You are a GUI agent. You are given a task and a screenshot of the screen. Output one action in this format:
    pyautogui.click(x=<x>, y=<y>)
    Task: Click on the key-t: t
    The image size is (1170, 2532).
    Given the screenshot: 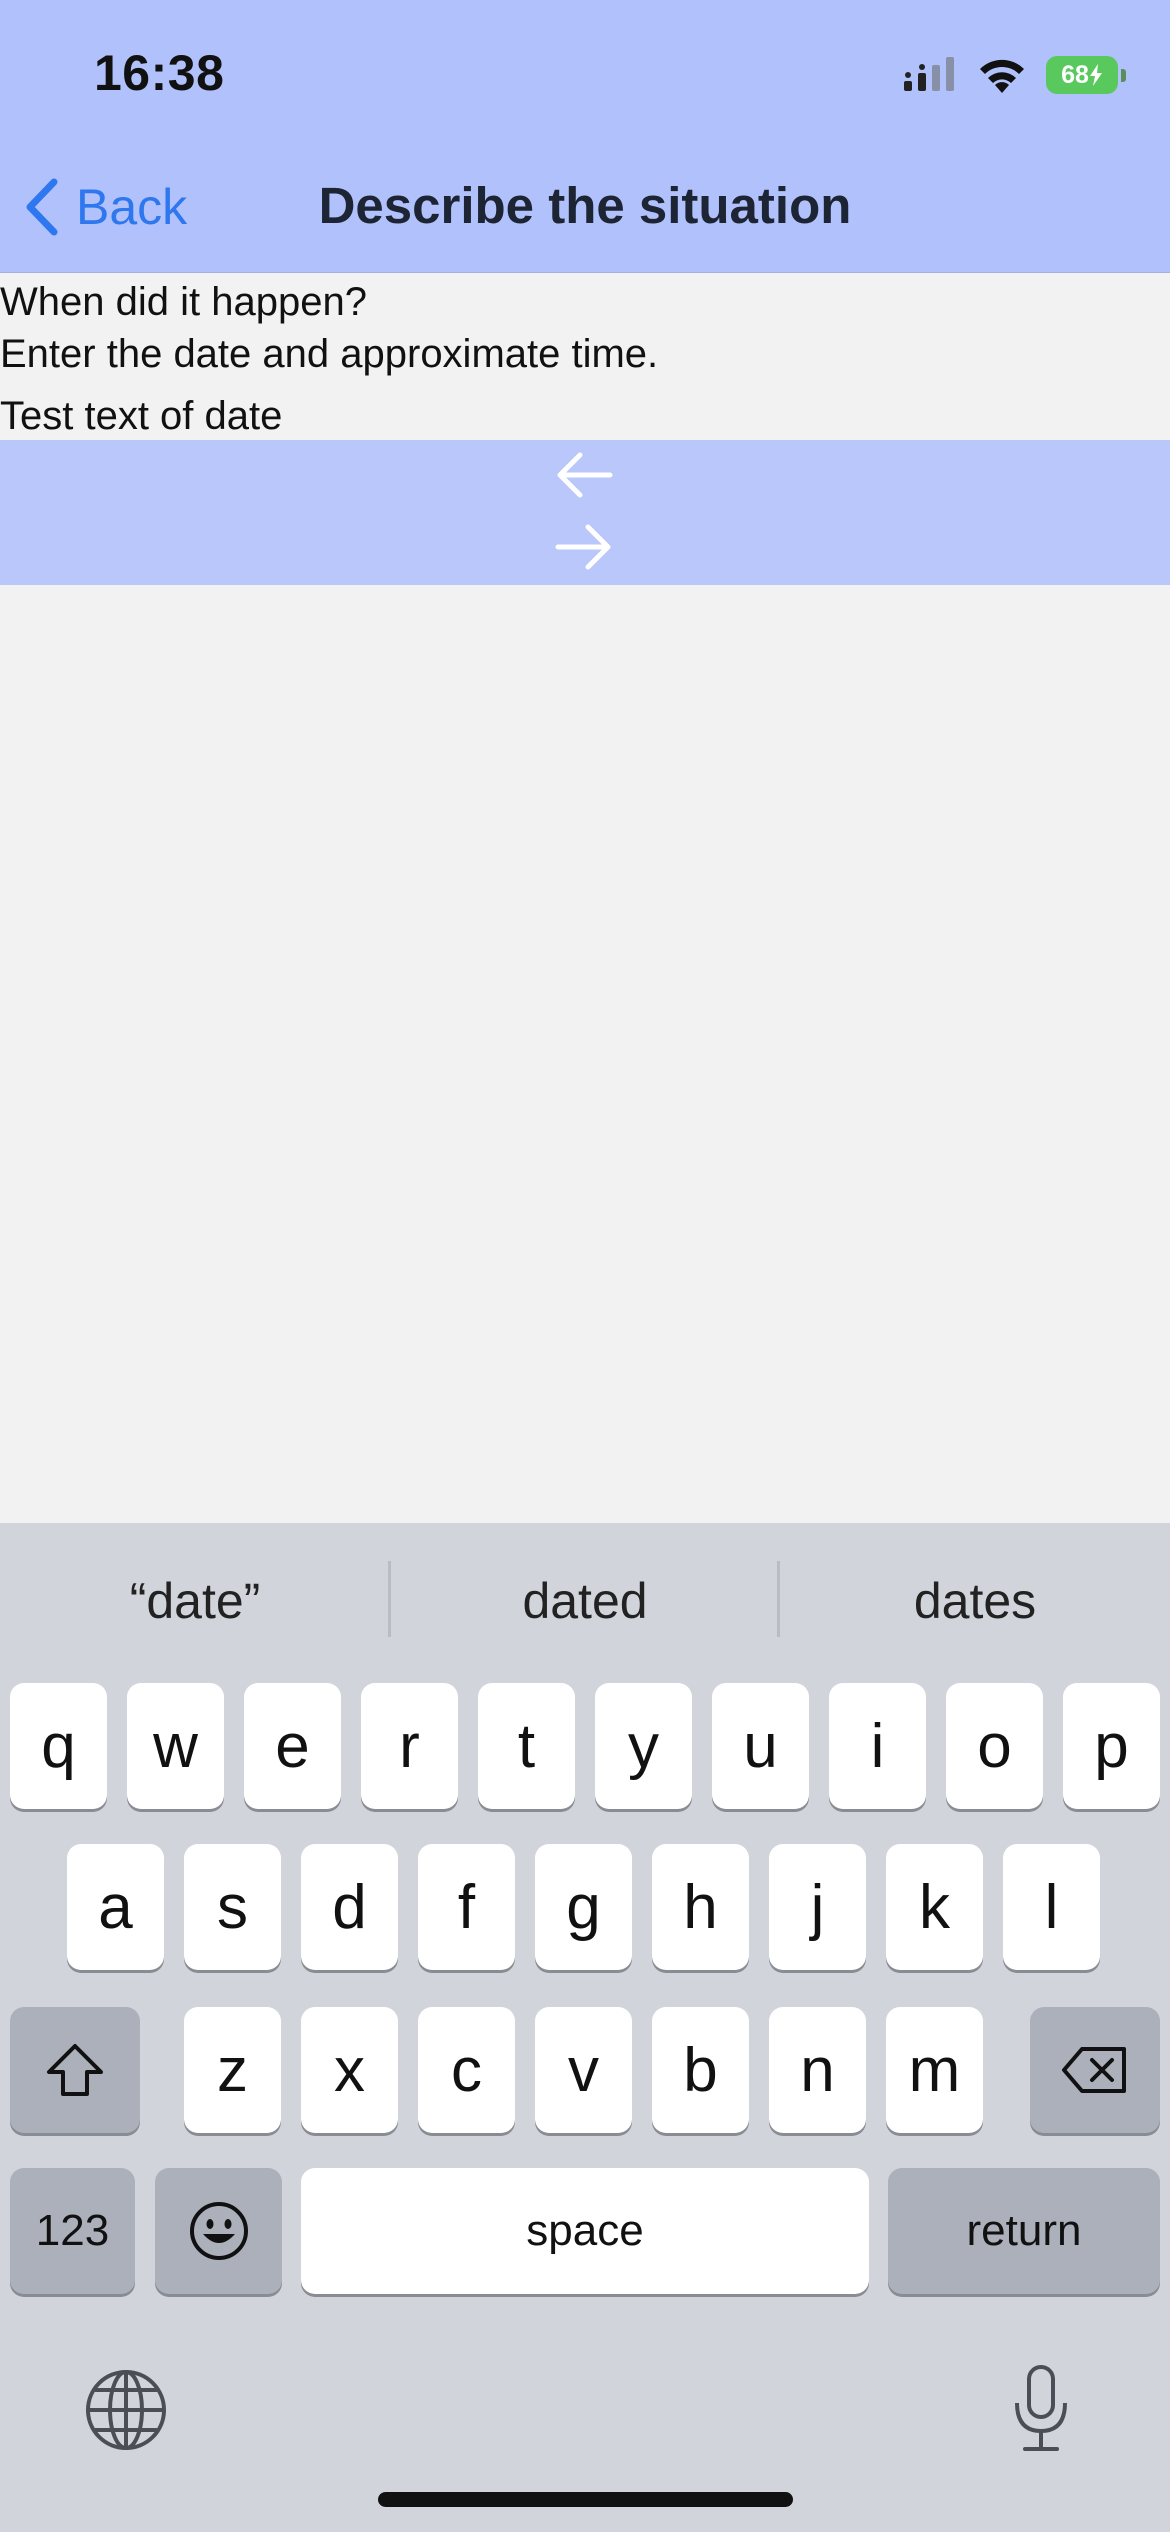 What is the action you would take?
    pyautogui.click(x=526, y=1746)
    